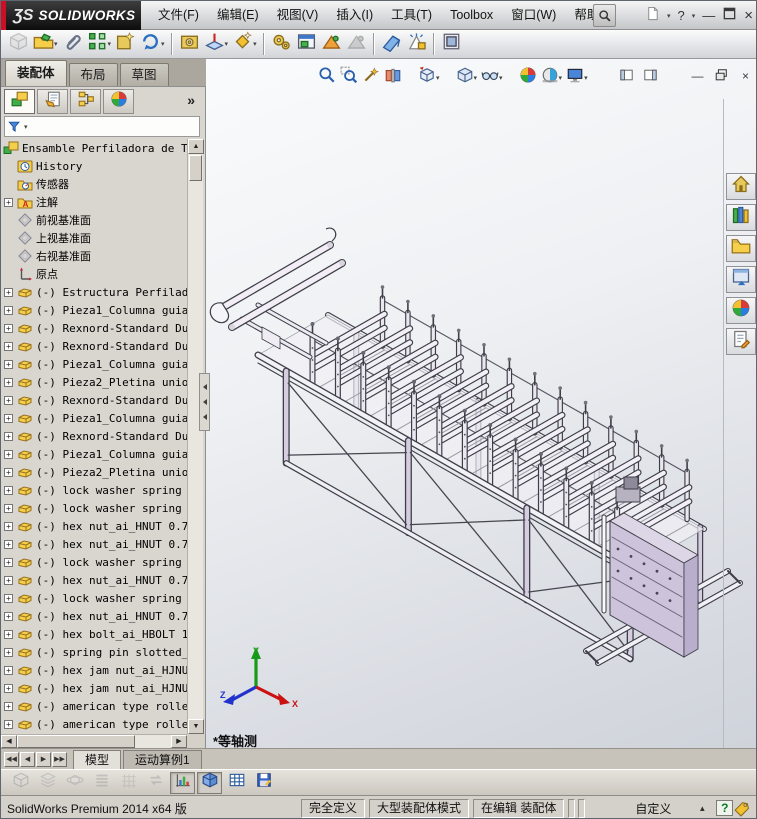  I want to click on filter-icon, so click(15, 127).